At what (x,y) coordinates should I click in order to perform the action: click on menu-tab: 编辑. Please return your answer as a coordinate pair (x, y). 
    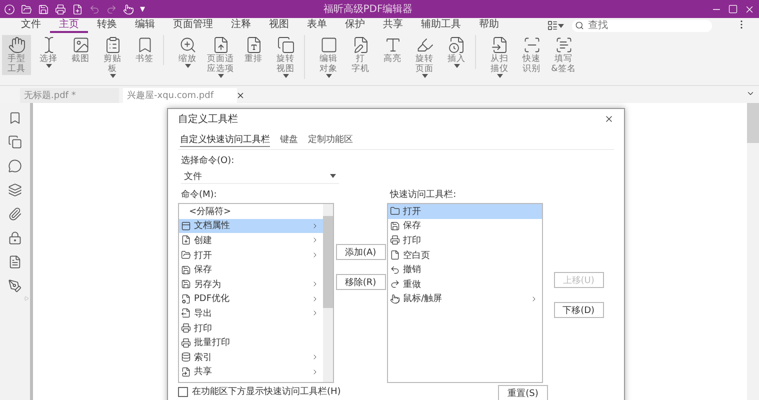
    Looking at the image, I should click on (145, 25).